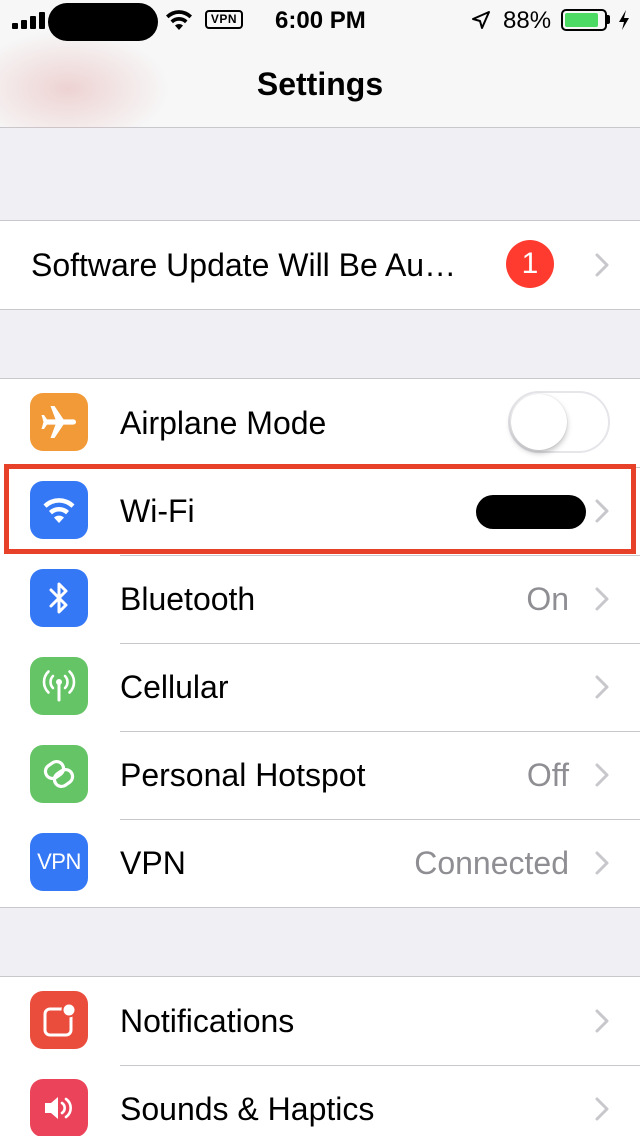  What do you see at coordinates (320, 863) in the screenshot?
I see `vpn-row: VPN VPN Connected` at bounding box center [320, 863].